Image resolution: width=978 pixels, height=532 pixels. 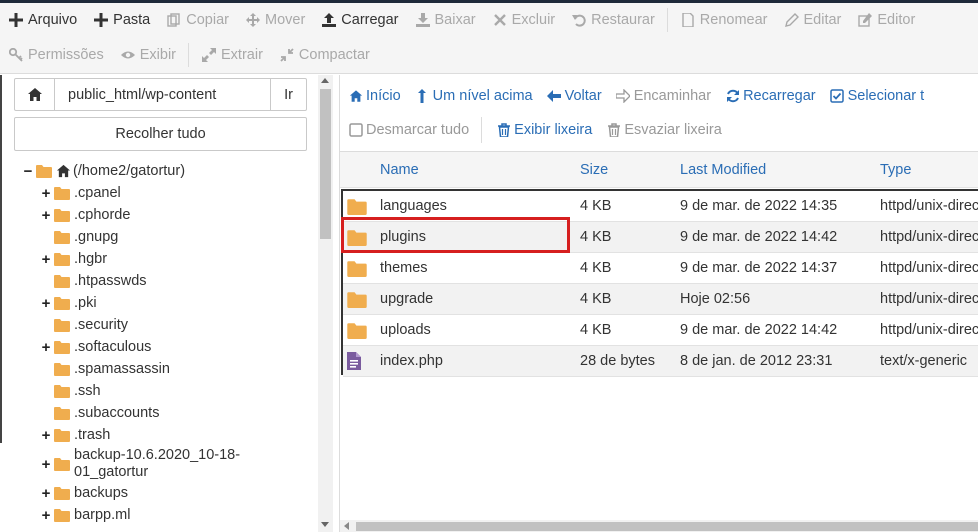 What do you see at coordinates (35, 94) in the screenshot?
I see `path-home-button` at bounding box center [35, 94].